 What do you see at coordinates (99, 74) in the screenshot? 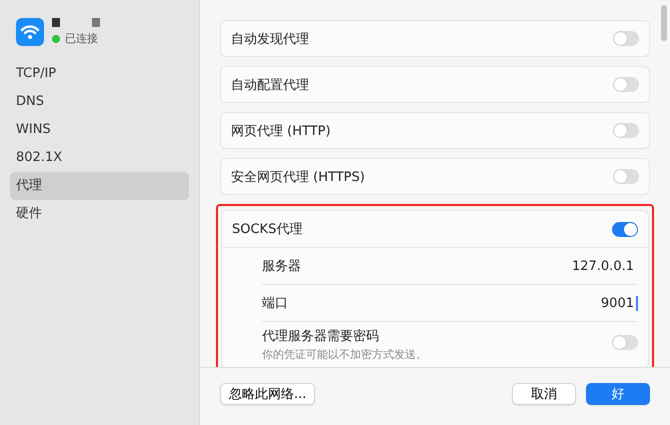
I see `sidebar-item: TCP/IP` at bounding box center [99, 74].